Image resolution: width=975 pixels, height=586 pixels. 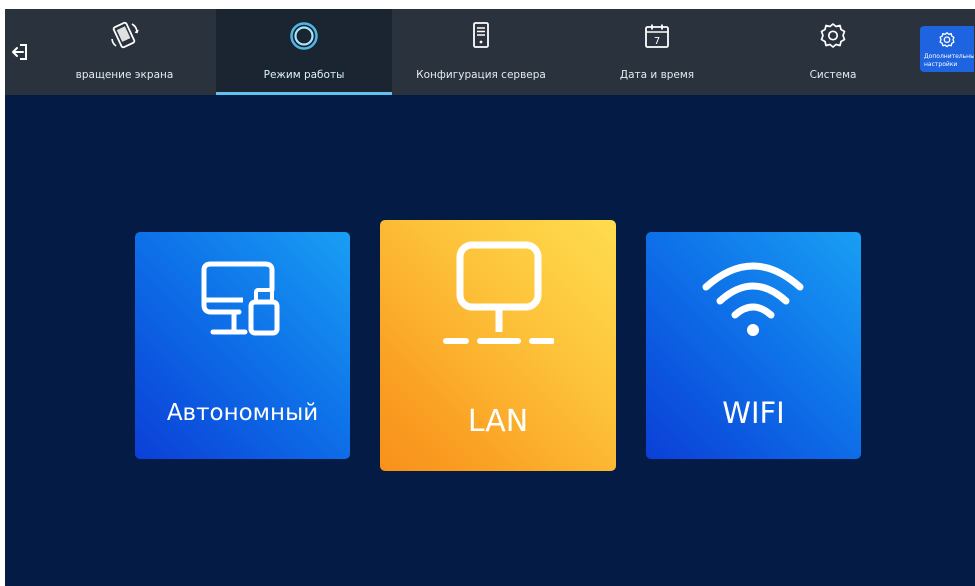 What do you see at coordinates (833, 52) in the screenshot?
I see `tab-system: Система` at bounding box center [833, 52].